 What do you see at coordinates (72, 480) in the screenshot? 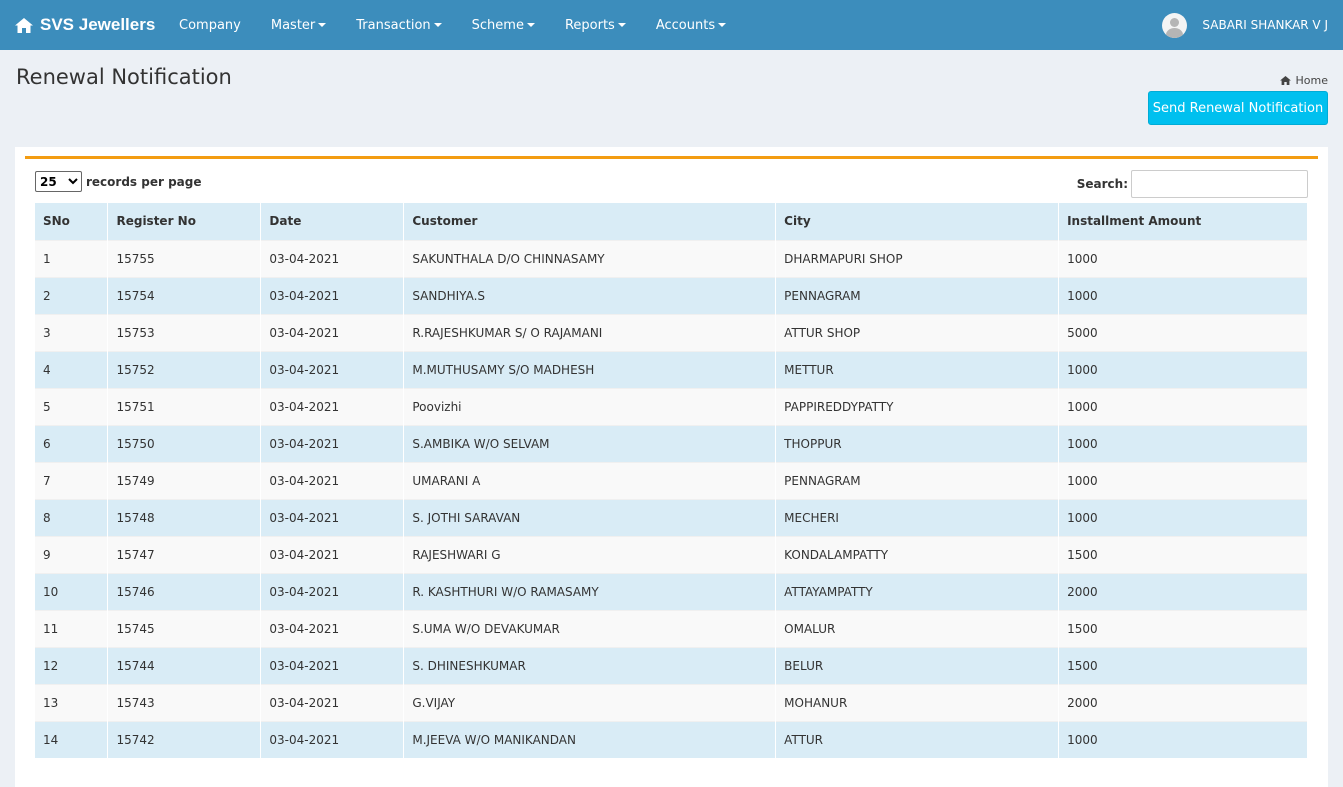
I see `table-cell: 7` at bounding box center [72, 480].